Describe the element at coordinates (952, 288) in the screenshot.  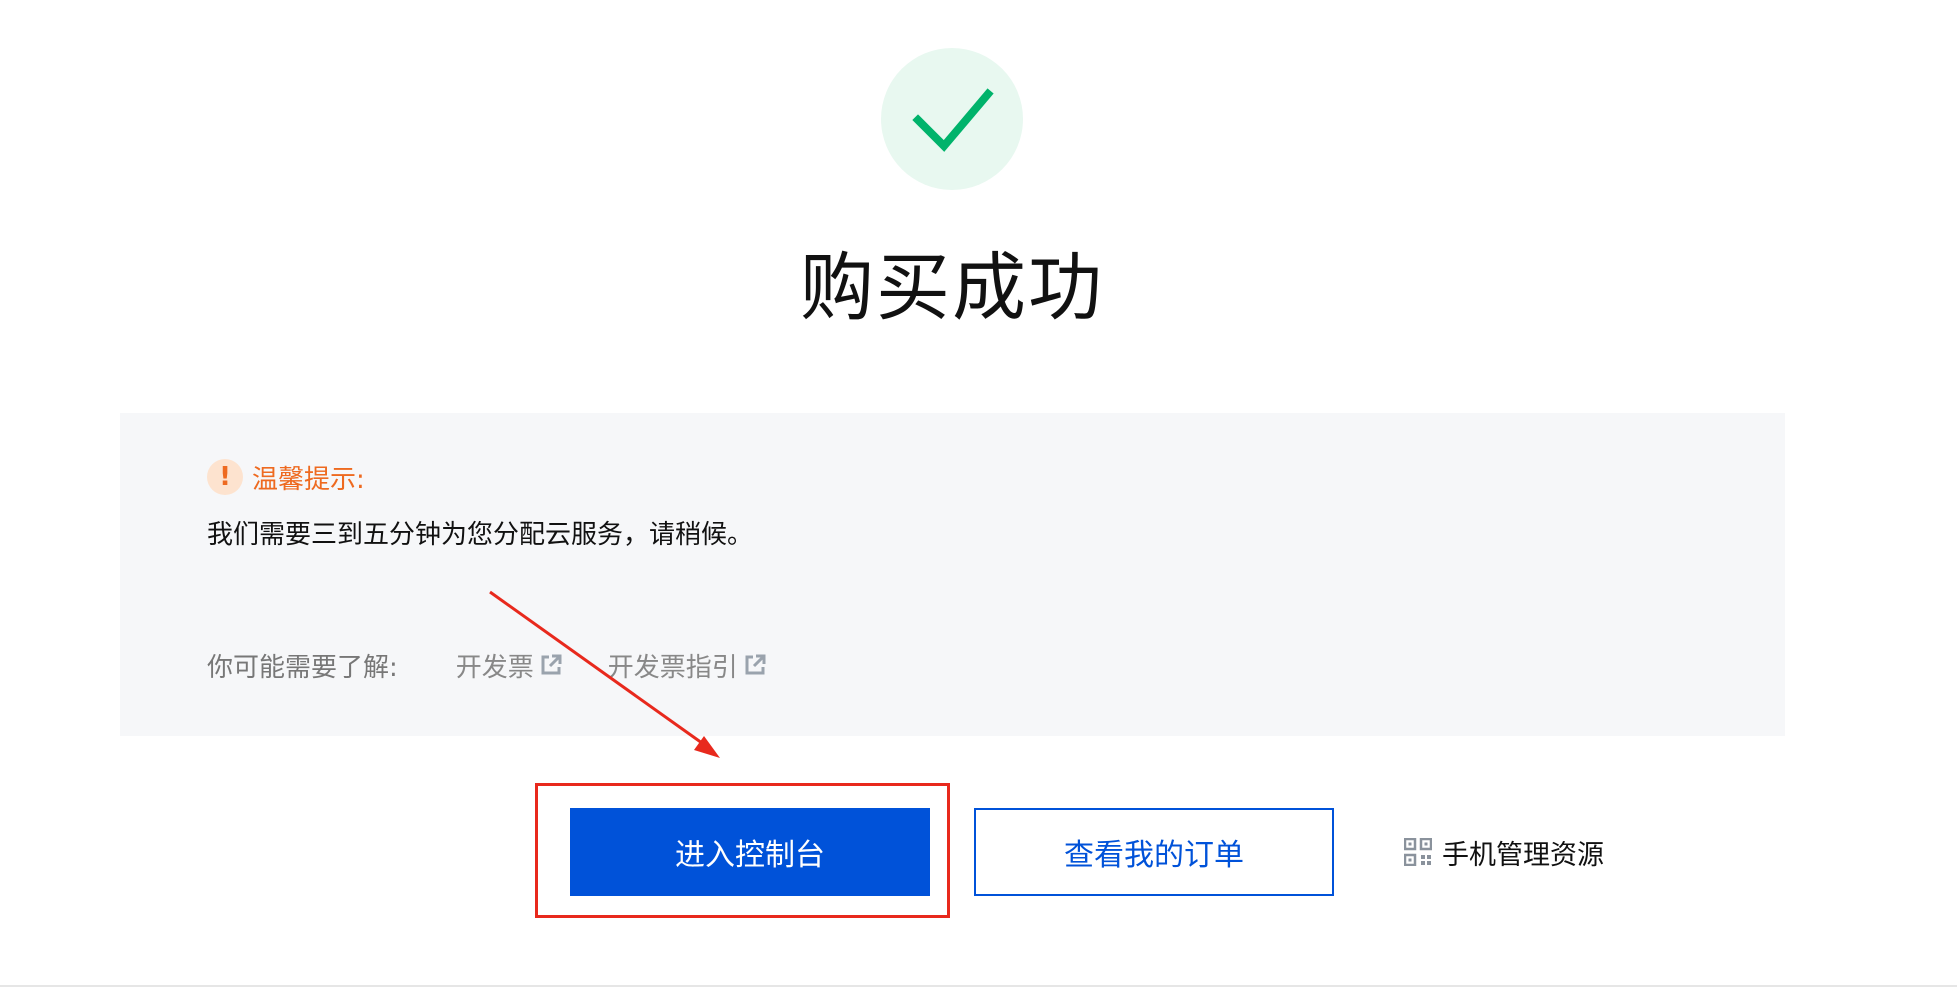
I see `page-title: 购买成功` at that location.